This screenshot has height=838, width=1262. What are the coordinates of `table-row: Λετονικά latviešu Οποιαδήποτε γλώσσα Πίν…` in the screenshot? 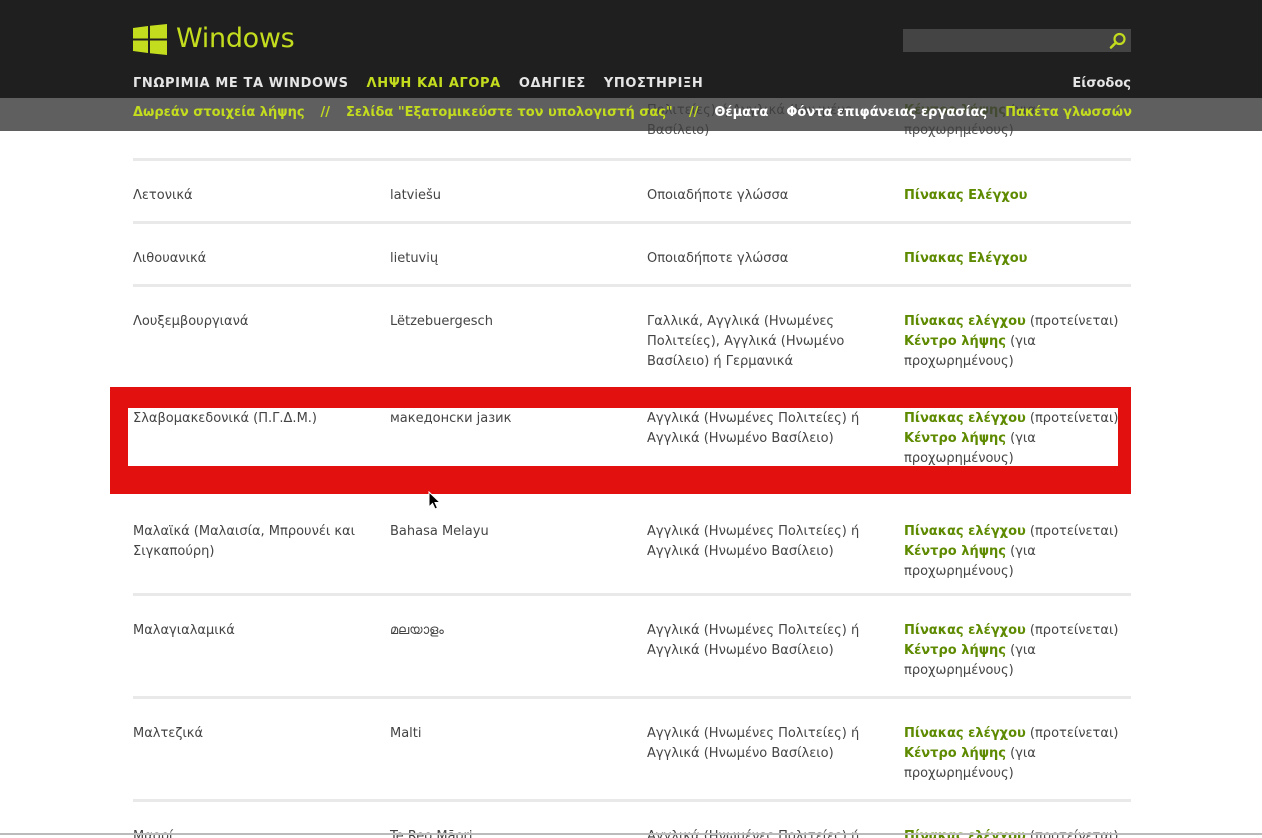 It's located at (632, 190).